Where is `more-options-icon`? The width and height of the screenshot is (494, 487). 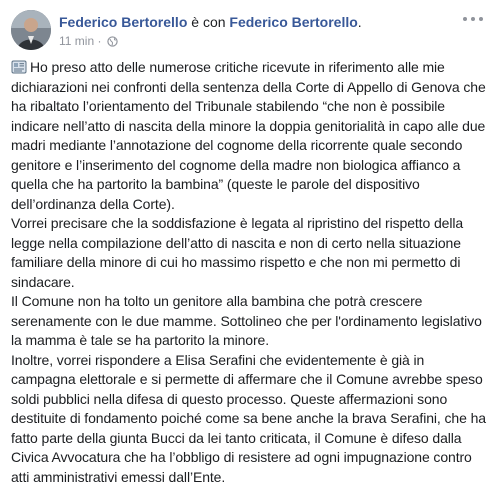
more-options-icon is located at coordinates (473, 19).